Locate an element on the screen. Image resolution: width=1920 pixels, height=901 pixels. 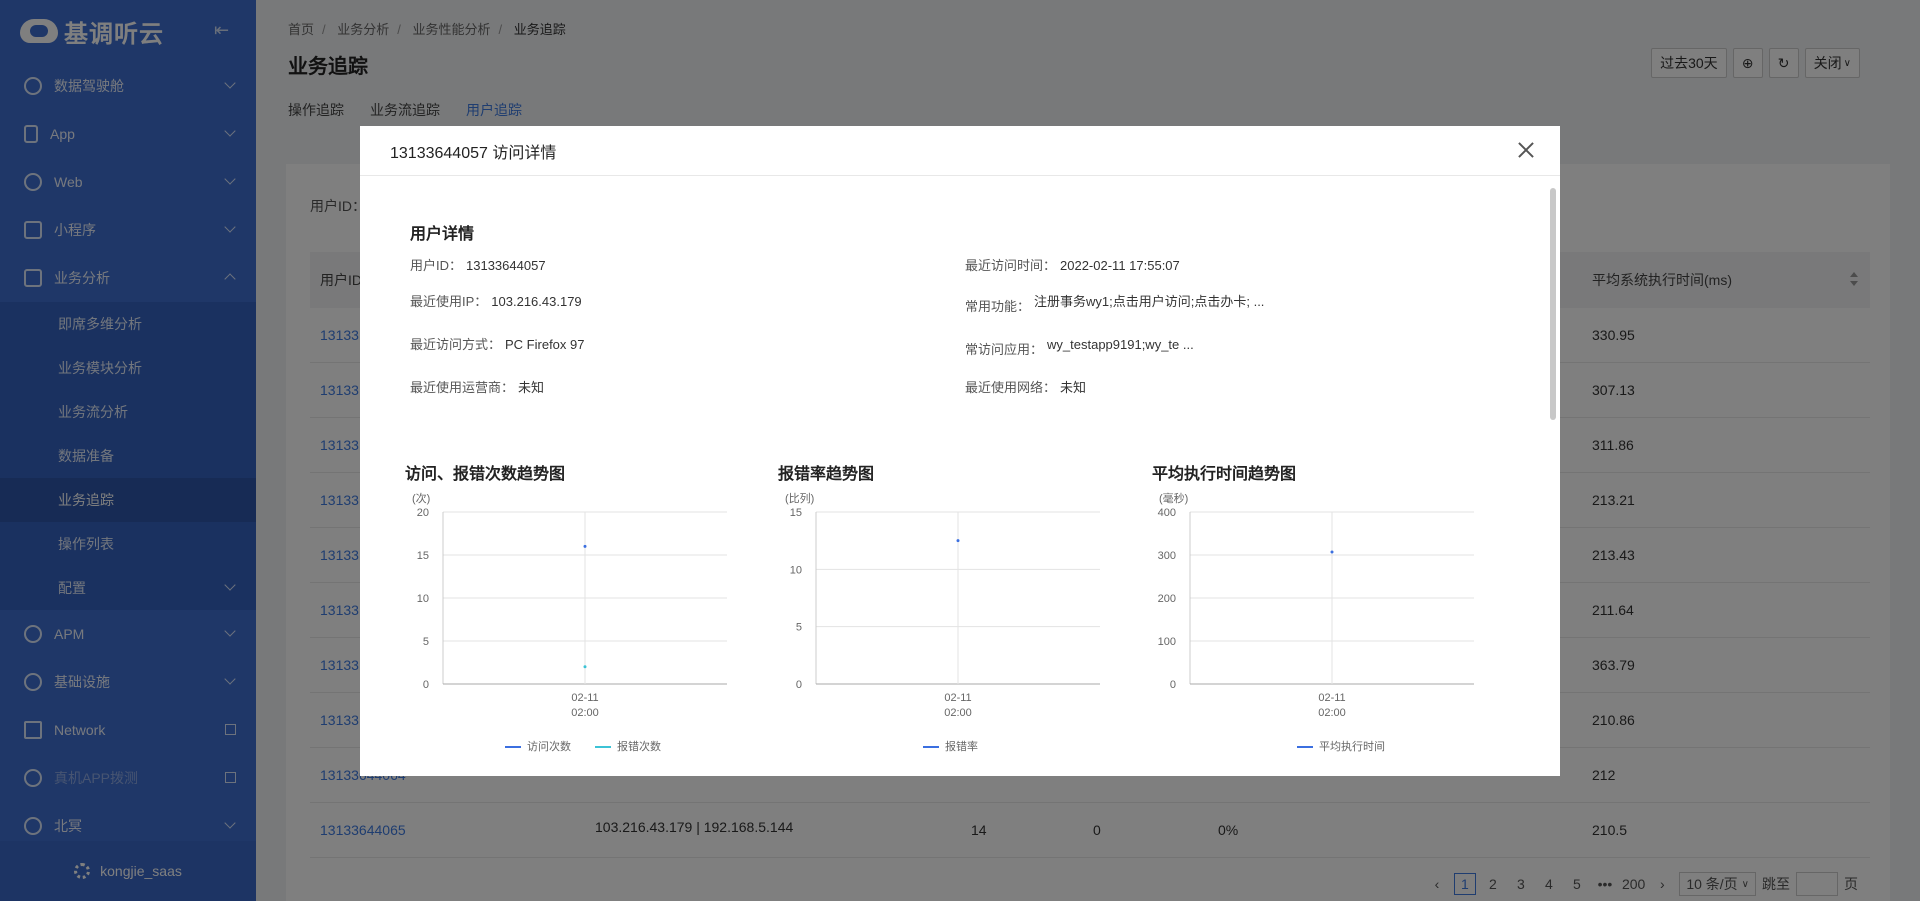
field-last-access-mode: 最近访问方式： PC Firefox 97 is located at coordinates (497, 344).